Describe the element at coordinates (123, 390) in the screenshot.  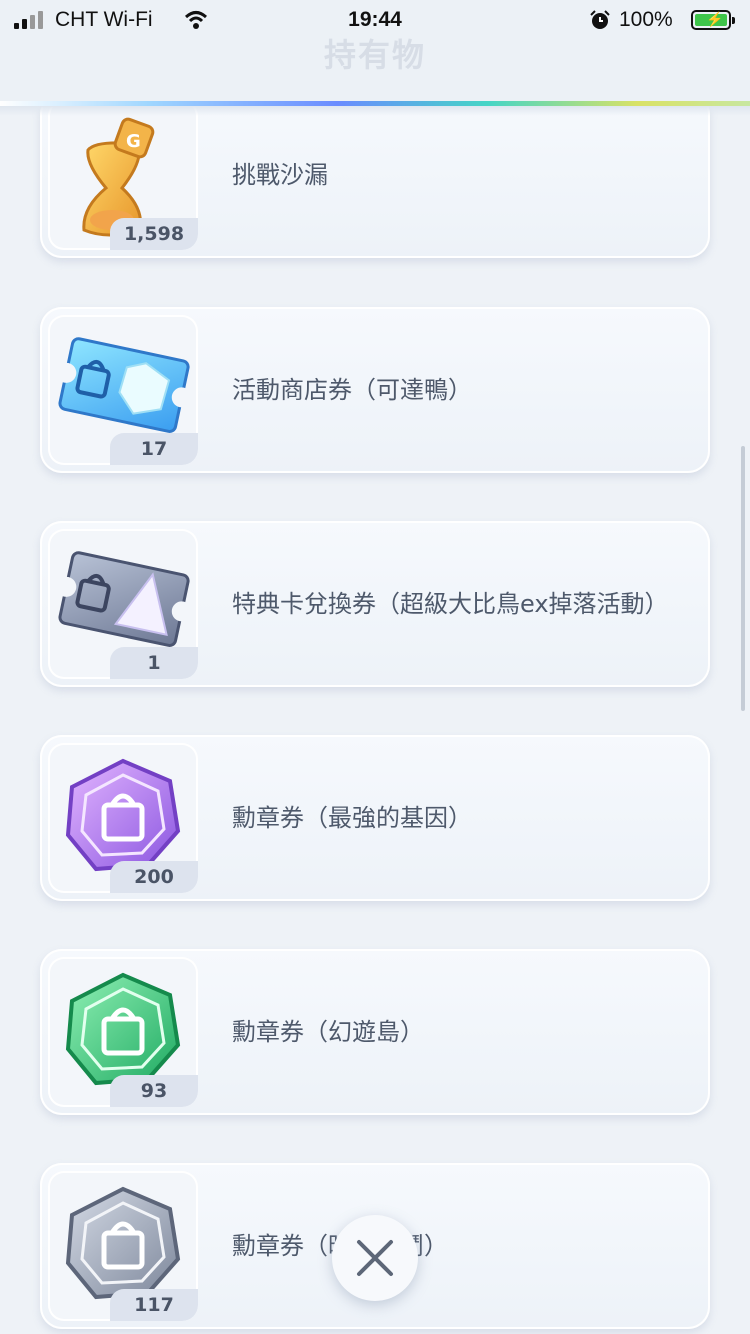
I see `item-thumbnail: 17` at that location.